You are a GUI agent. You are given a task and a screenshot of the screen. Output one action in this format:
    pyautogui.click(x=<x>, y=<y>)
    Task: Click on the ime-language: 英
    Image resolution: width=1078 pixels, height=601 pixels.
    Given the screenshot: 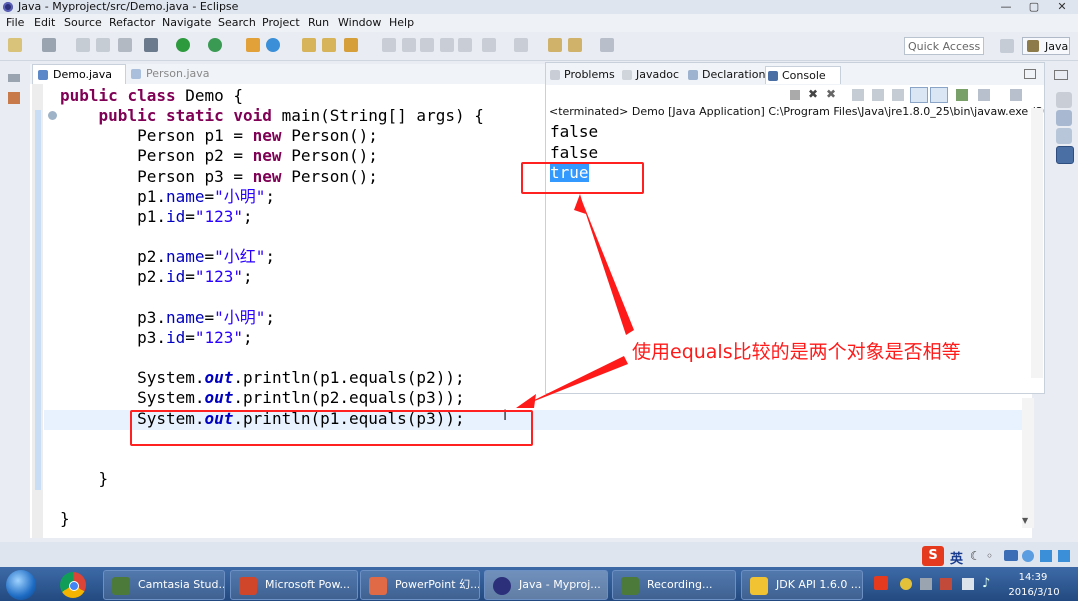 What is the action you would take?
    pyautogui.click(x=956, y=557)
    